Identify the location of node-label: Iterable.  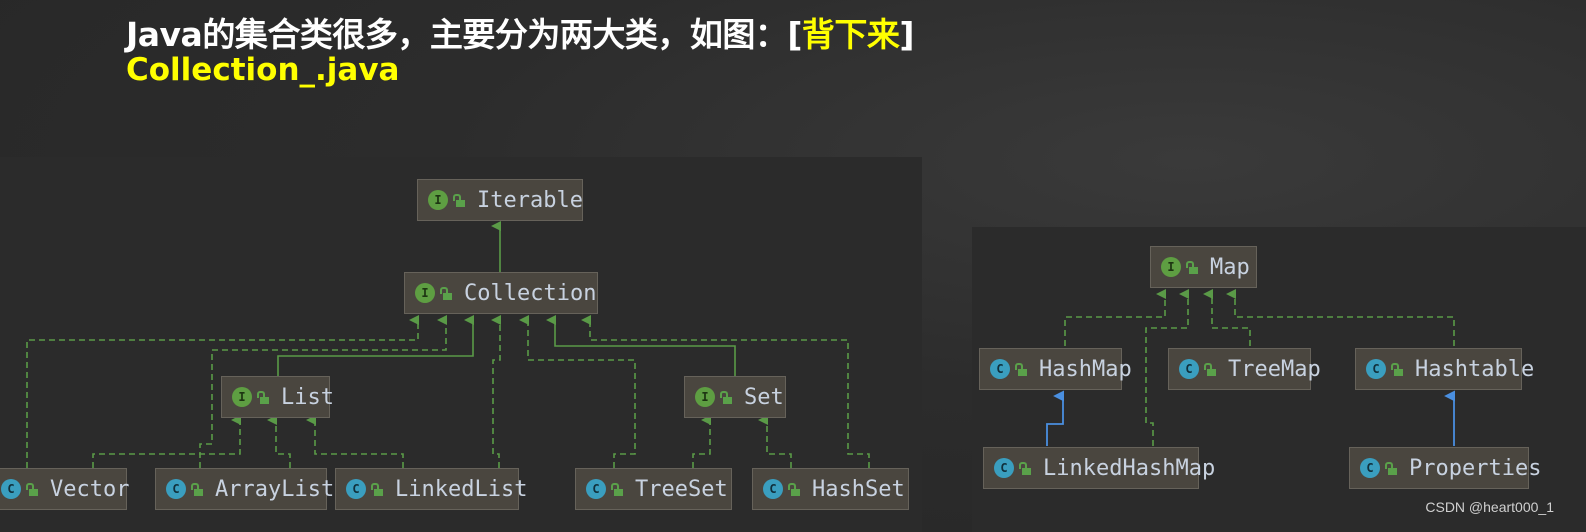
(530, 200).